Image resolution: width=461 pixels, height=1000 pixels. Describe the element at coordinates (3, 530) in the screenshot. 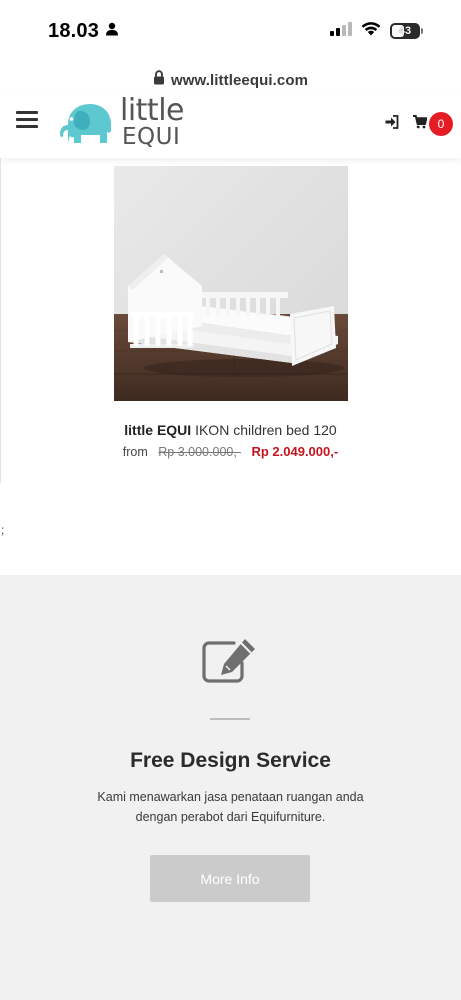

I see `stray-text: ;` at that location.